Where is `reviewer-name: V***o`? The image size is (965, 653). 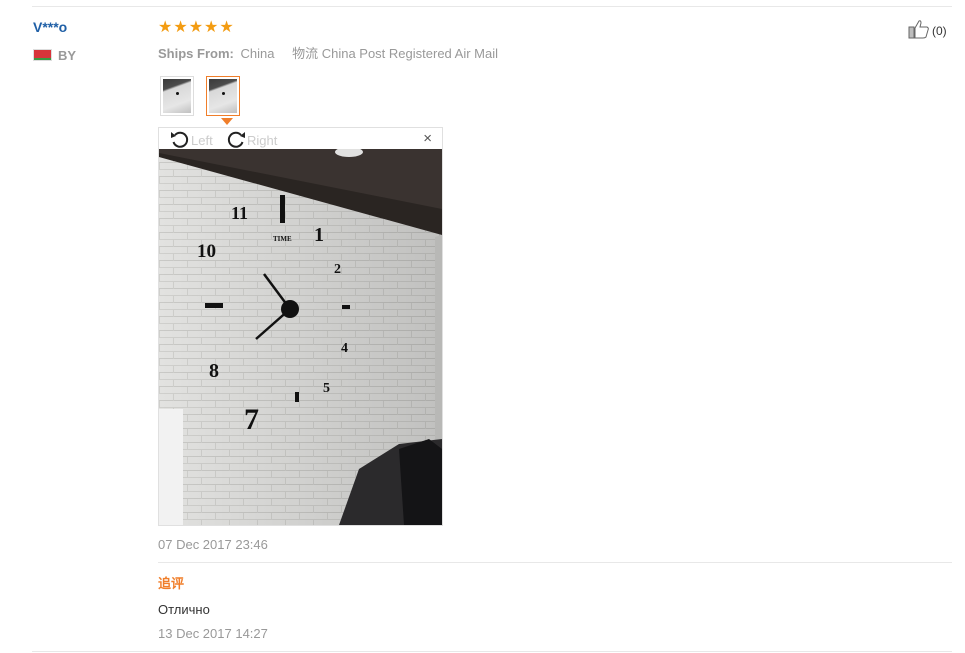
reviewer-name: V***o is located at coordinates (50, 27).